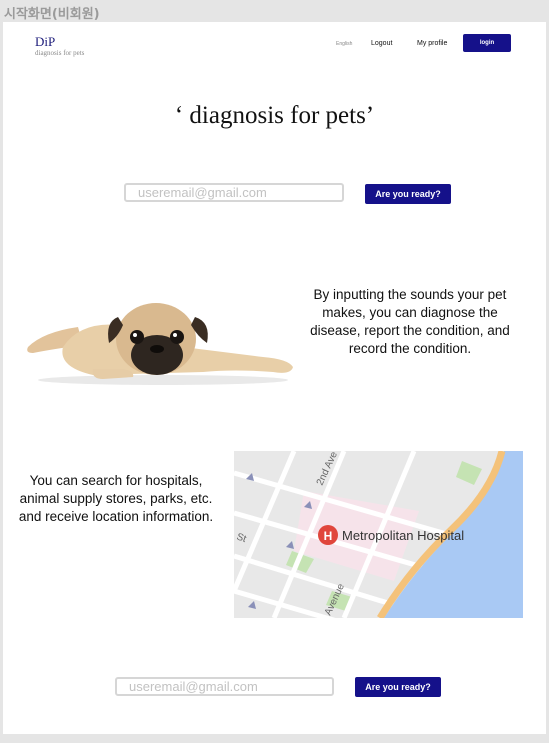 The height and width of the screenshot is (743, 549). What do you see at coordinates (234, 192) in the screenshot?
I see `hero-email-input` at bounding box center [234, 192].